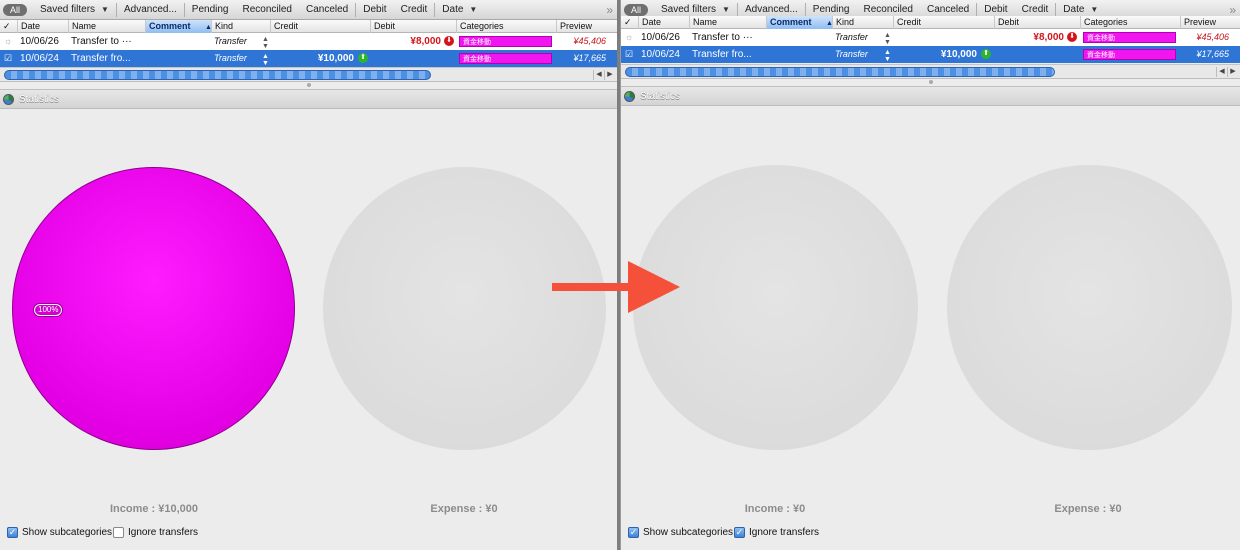 The image size is (1240, 550). Describe the element at coordinates (851, 37) in the screenshot. I see `row-kind: Transfer` at that location.